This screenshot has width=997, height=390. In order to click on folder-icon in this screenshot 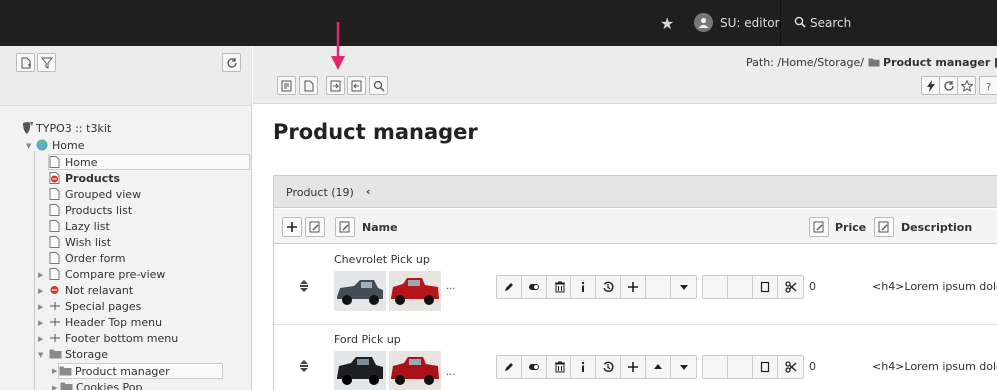, I will do `click(55, 354)`.